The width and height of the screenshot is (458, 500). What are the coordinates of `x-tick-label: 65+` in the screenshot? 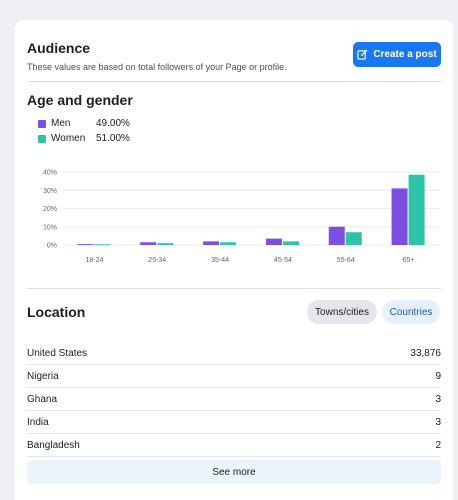 It's located at (409, 260).